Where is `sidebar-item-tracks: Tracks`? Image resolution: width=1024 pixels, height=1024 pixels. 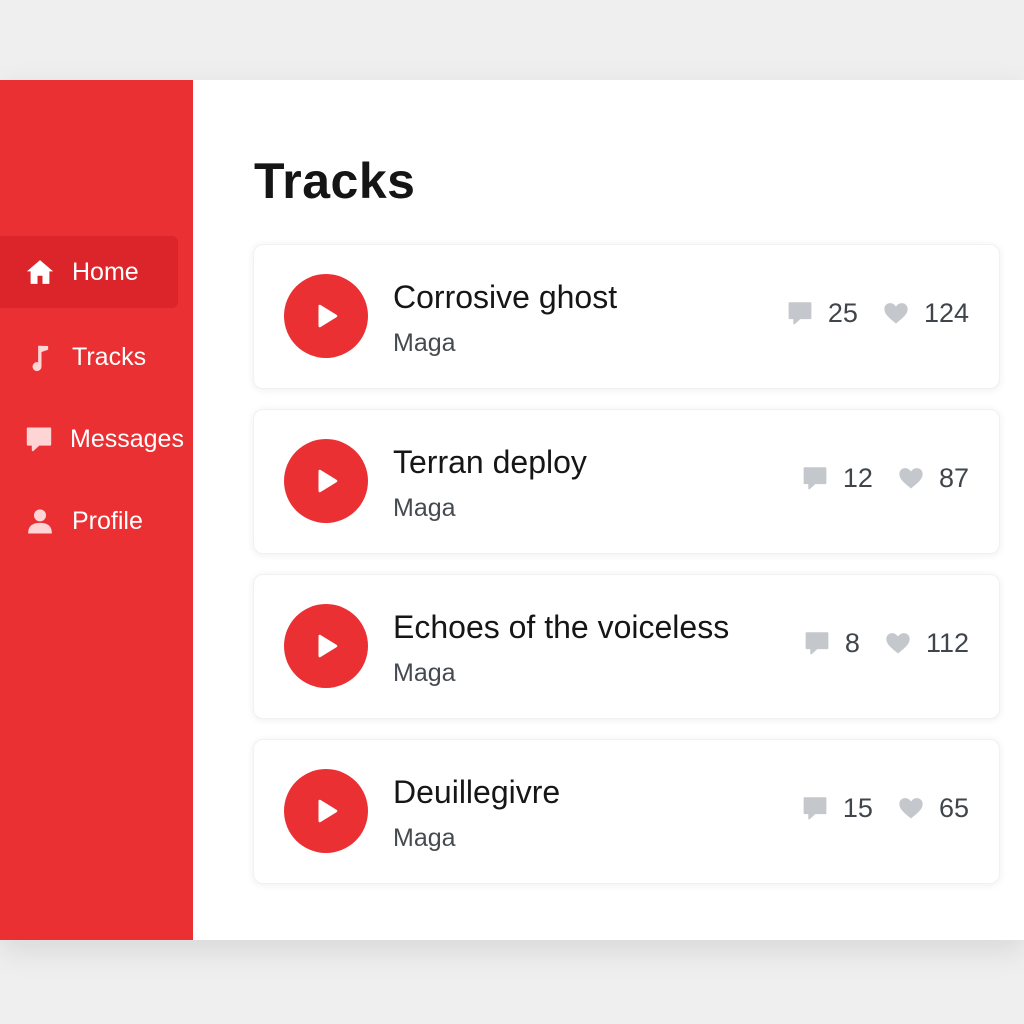 sidebar-item-tracks: Tracks is located at coordinates (89, 357).